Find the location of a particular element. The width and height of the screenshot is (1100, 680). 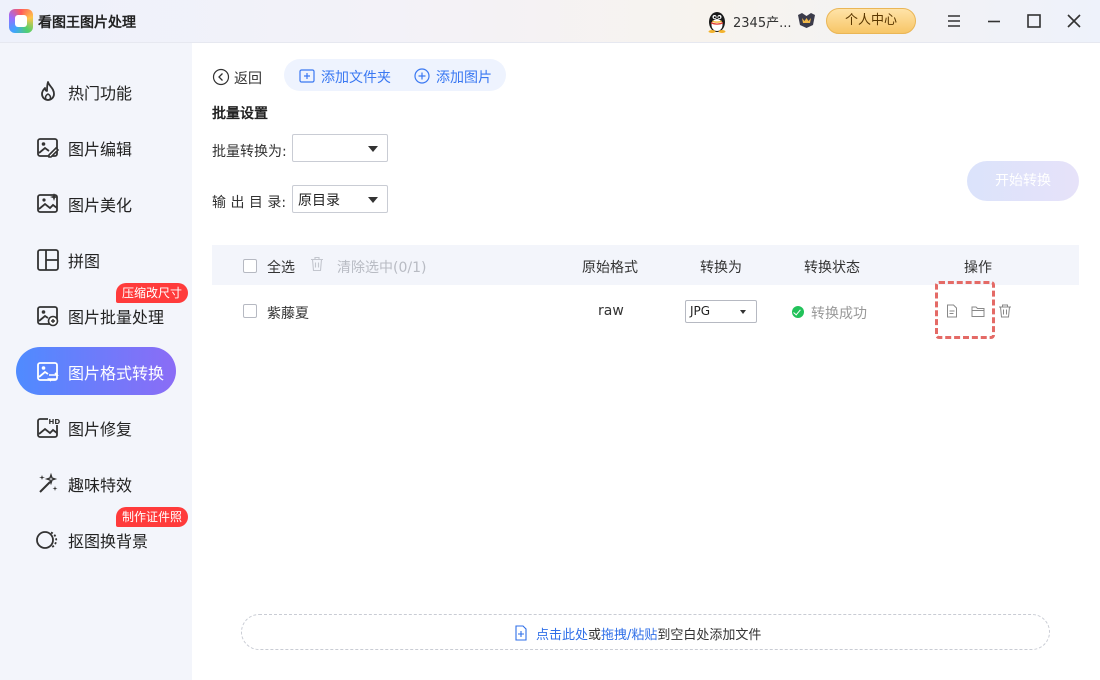

sidebar-item-label: 趣味特效 is located at coordinates (100, 485).